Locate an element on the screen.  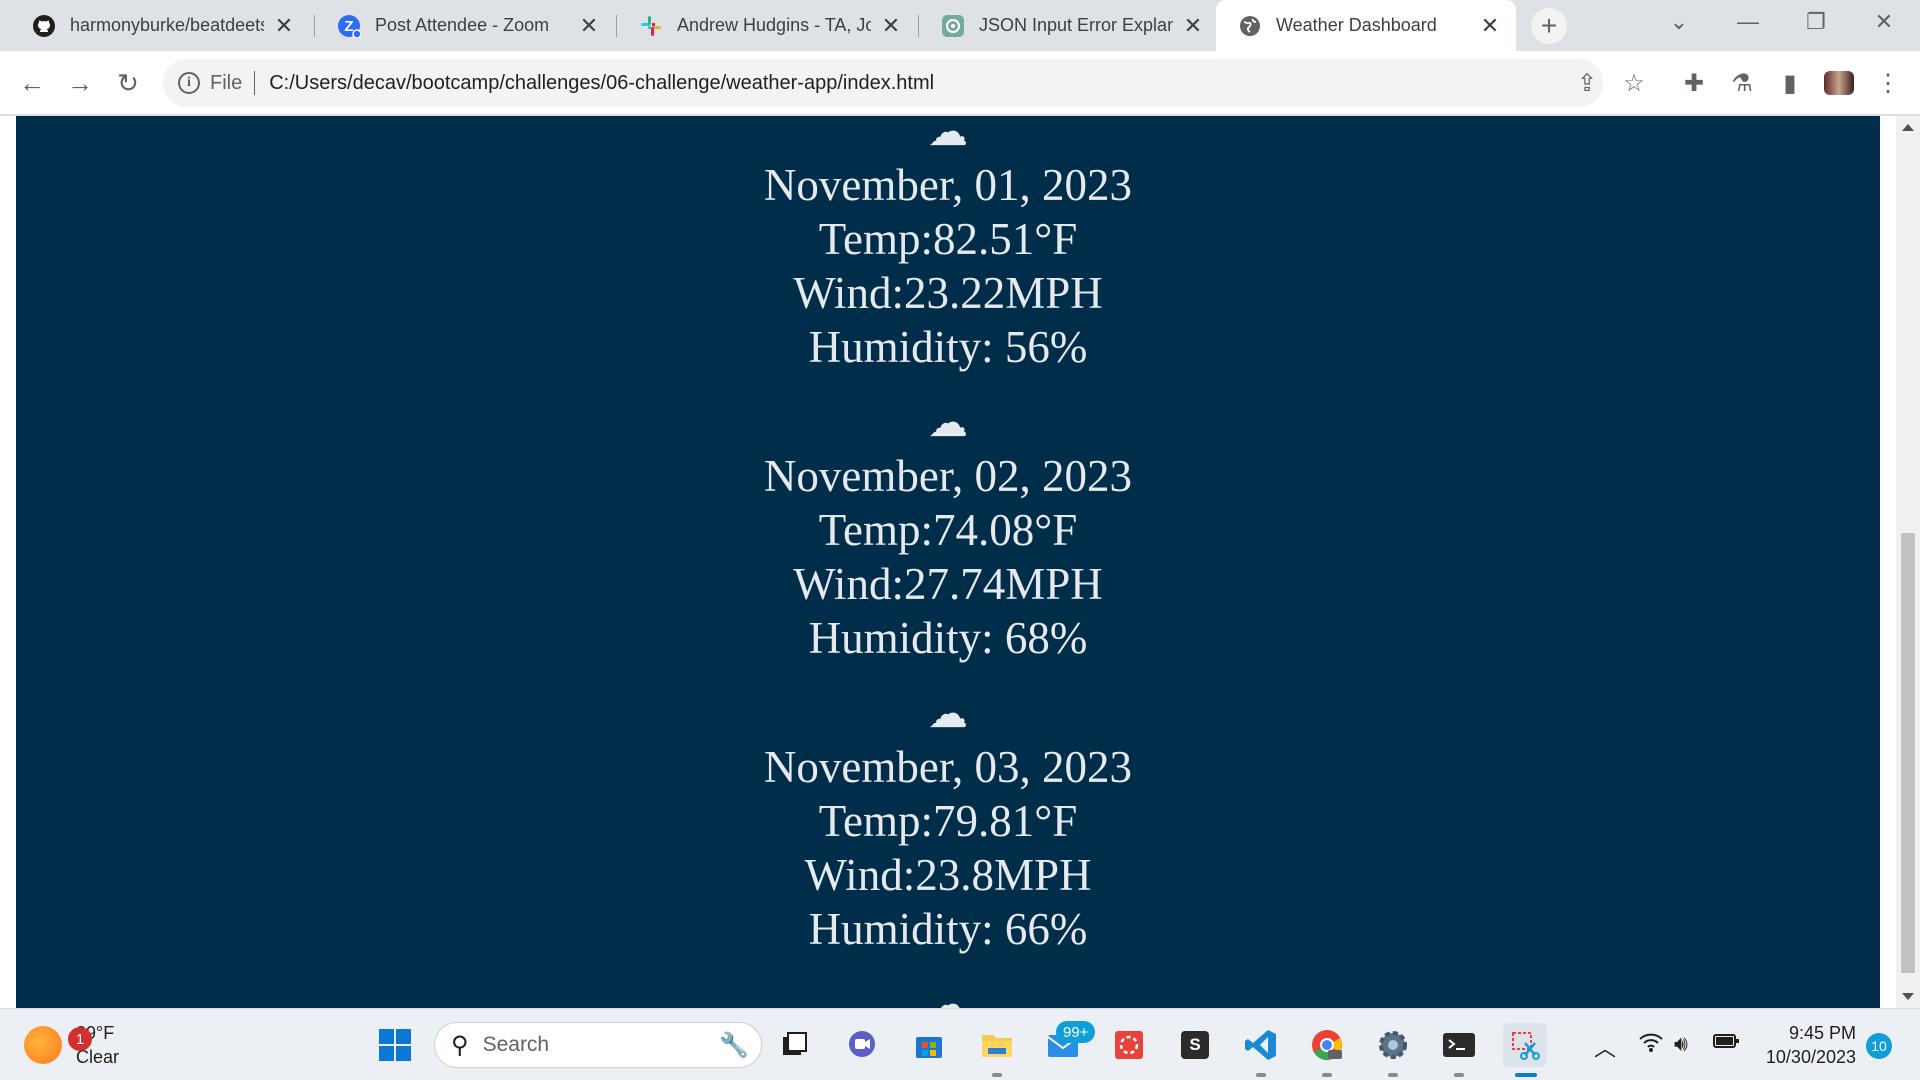
tab-title: JSON Input Error Explana is located at coordinates (1076, 25).